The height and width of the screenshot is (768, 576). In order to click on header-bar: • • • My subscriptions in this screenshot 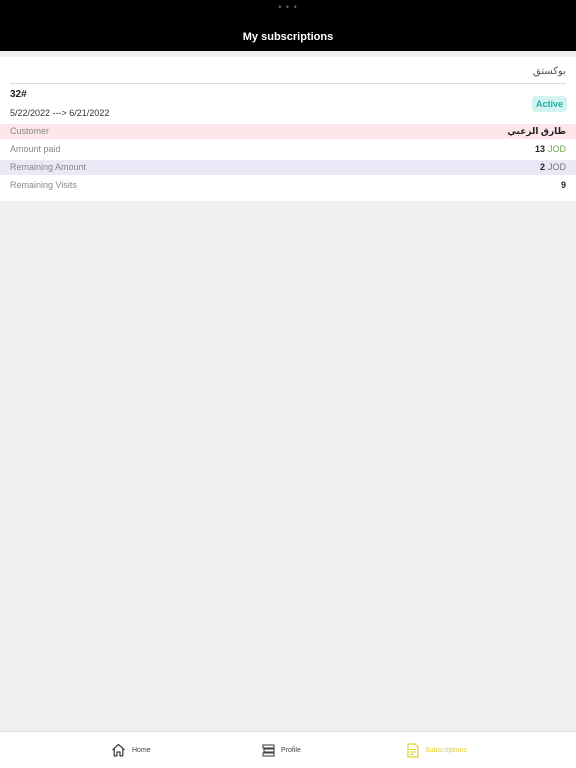, I will do `click(288, 25)`.